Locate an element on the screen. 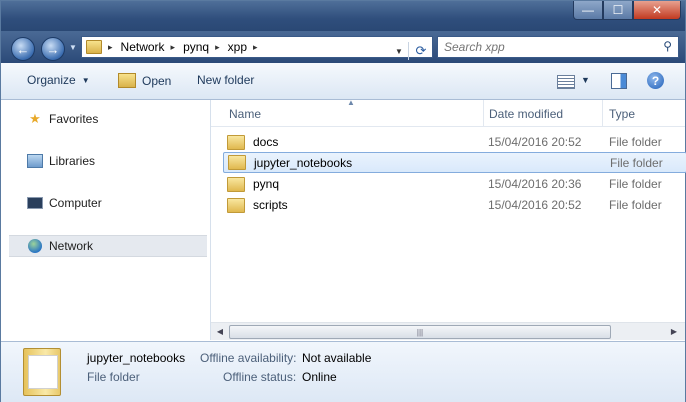 This screenshot has height=402, width=686. details-item-type: File folder is located at coordinates (113, 377).